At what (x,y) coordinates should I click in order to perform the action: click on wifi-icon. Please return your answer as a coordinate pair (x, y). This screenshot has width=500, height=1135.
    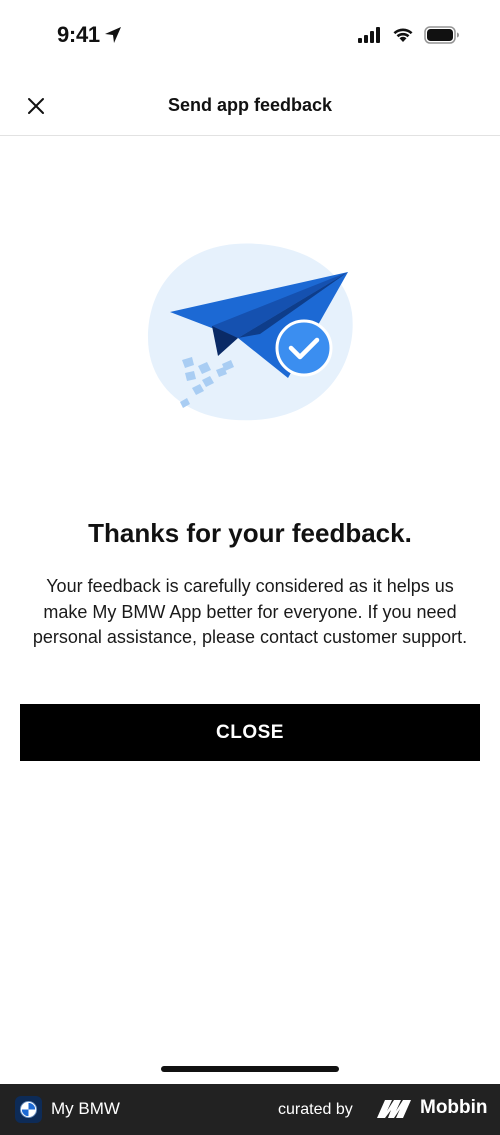
    Looking at the image, I should click on (403, 35).